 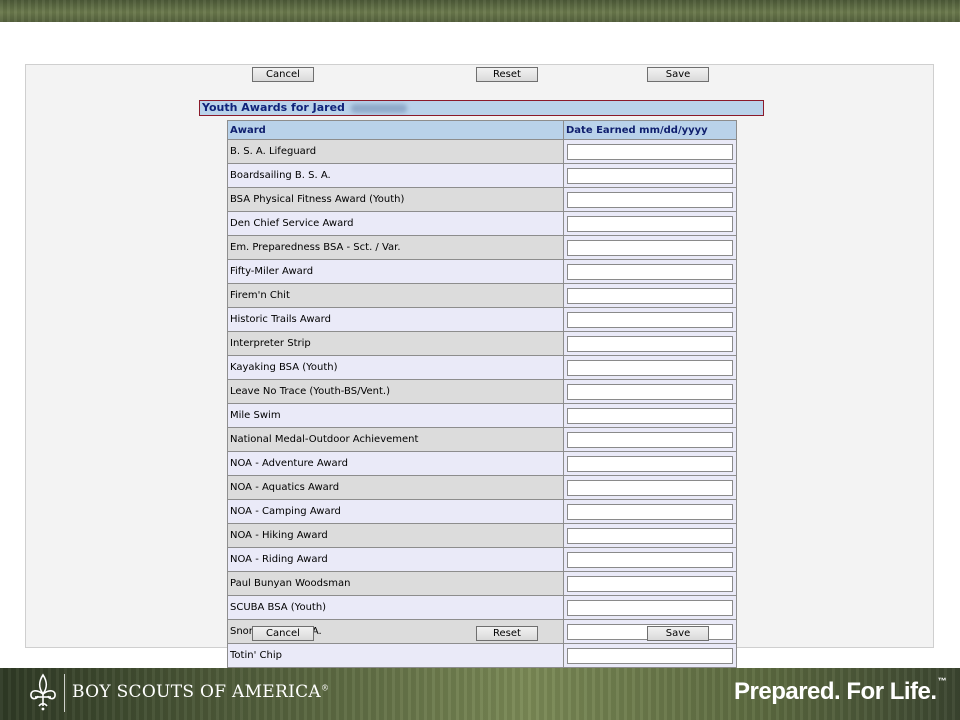 I want to click on reset-button-bottom: Reset, so click(x=507, y=633).